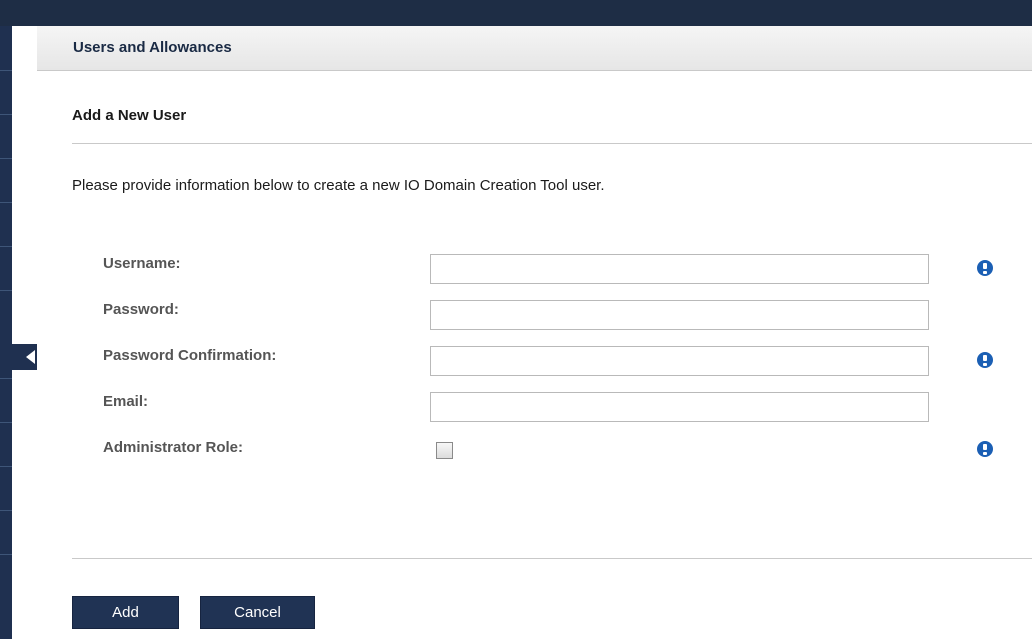 The height and width of the screenshot is (639, 1032). What do you see at coordinates (18, 332) in the screenshot?
I see `left-nav-rail` at bounding box center [18, 332].